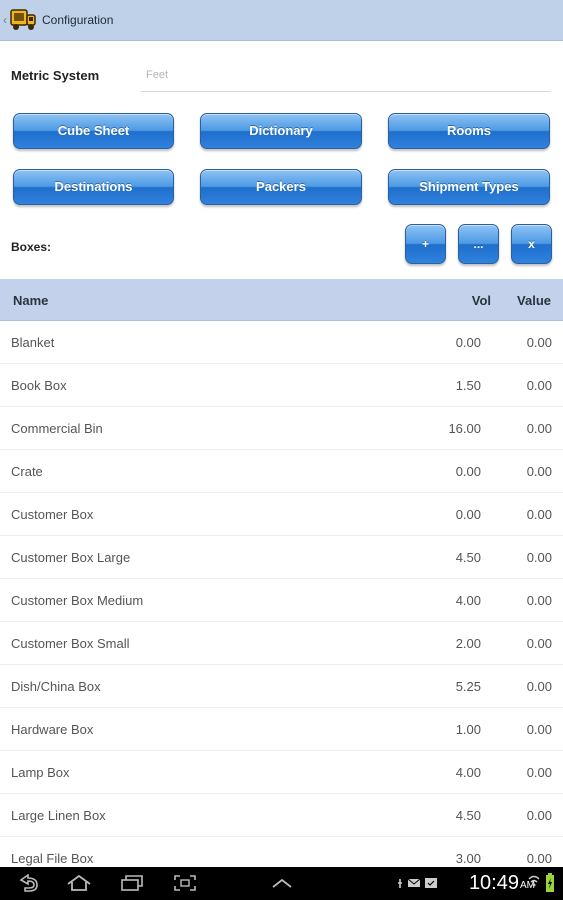 The height and width of the screenshot is (900, 563). What do you see at coordinates (79, 883) in the screenshot?
I see `home-icon` at bounding box center [79, 883].